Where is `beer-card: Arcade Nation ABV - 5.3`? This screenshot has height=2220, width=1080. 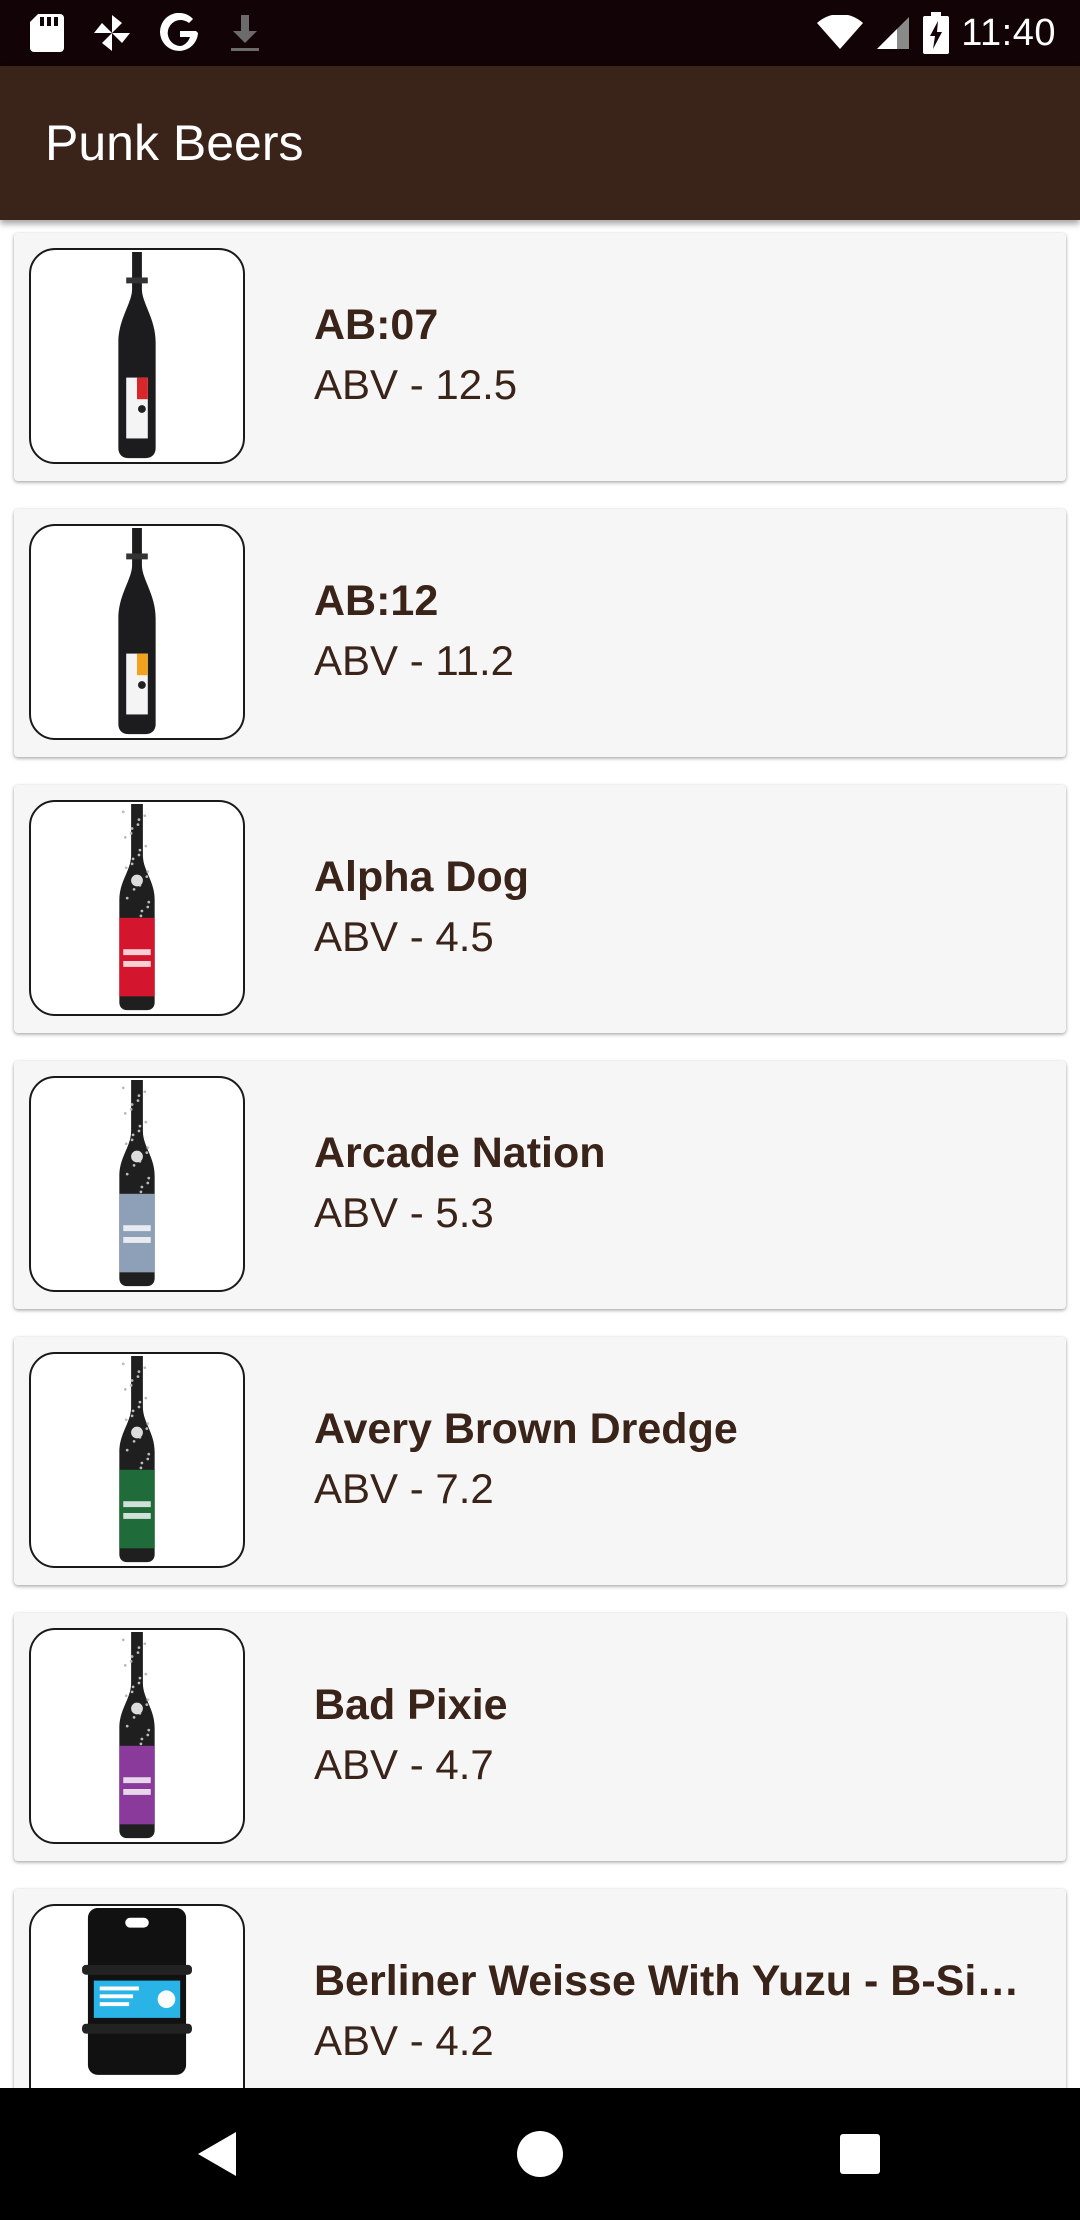 beer-card: Arcade Nation ABV - 5.3 is located at coordinates (540, 1185).